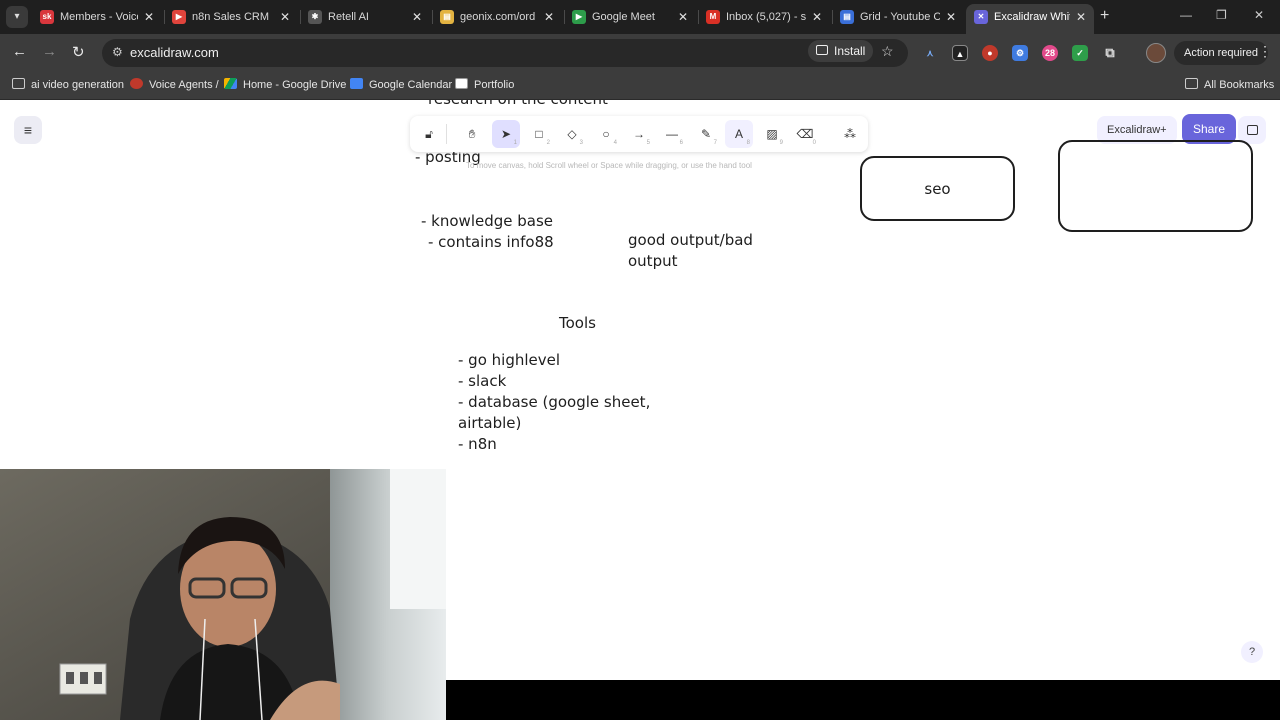 Image resolution: width=1280 pixels, height=720 pixels. What do you see at coordinates (960, 53) in the screenshot?
I see `extension-b-icon: ▲` at bounding box center [960, 53].